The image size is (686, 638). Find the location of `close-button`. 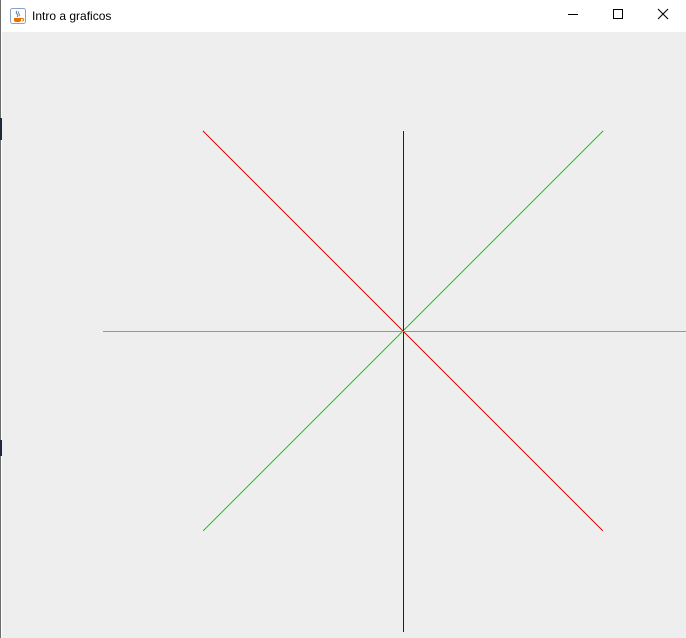

close-button is located at coordinates (663, 16).